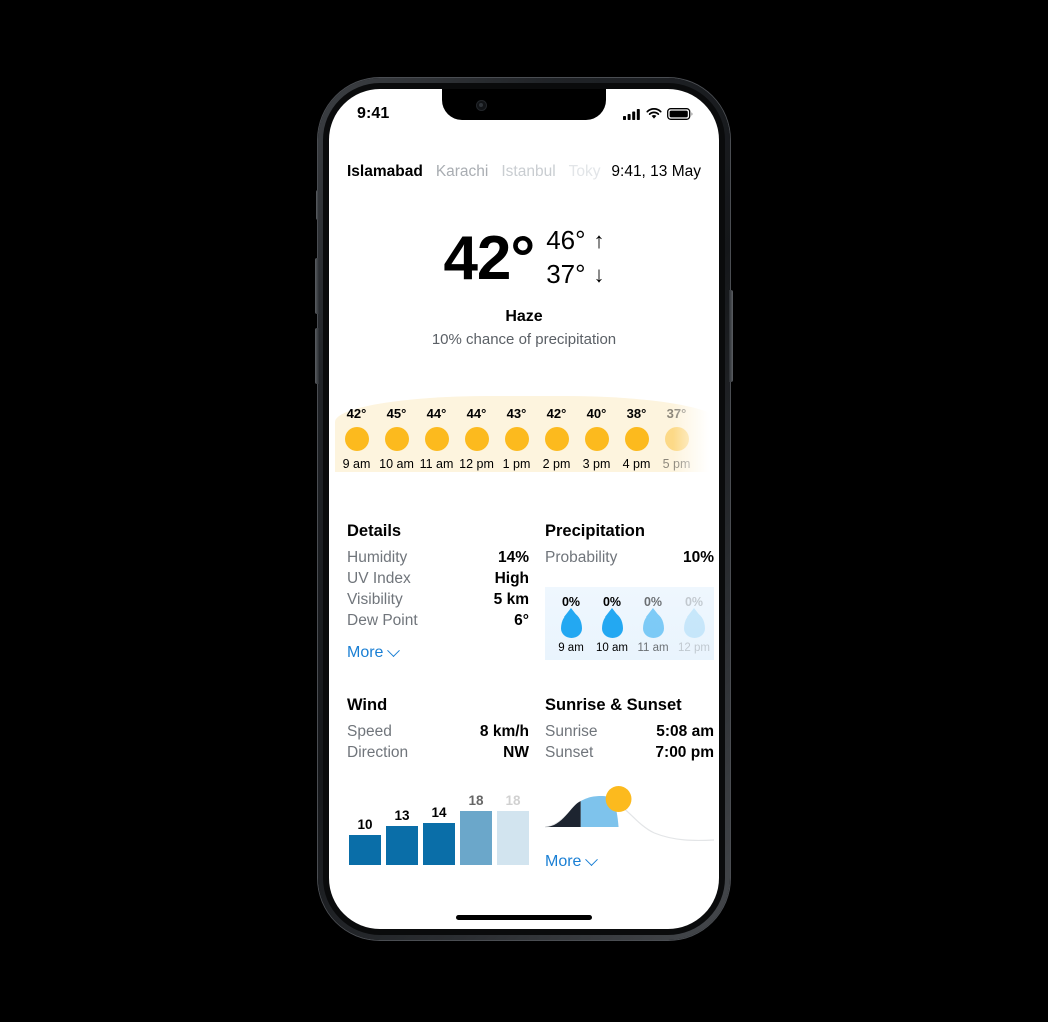  I want to click on hourly-label: 10 am, so click(396, 464).